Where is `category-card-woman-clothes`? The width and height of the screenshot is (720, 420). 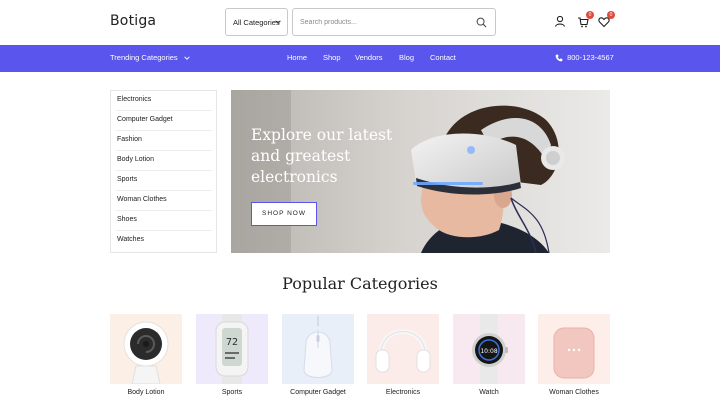
category-card-woman-clothes is located at coordinates (574, 349).